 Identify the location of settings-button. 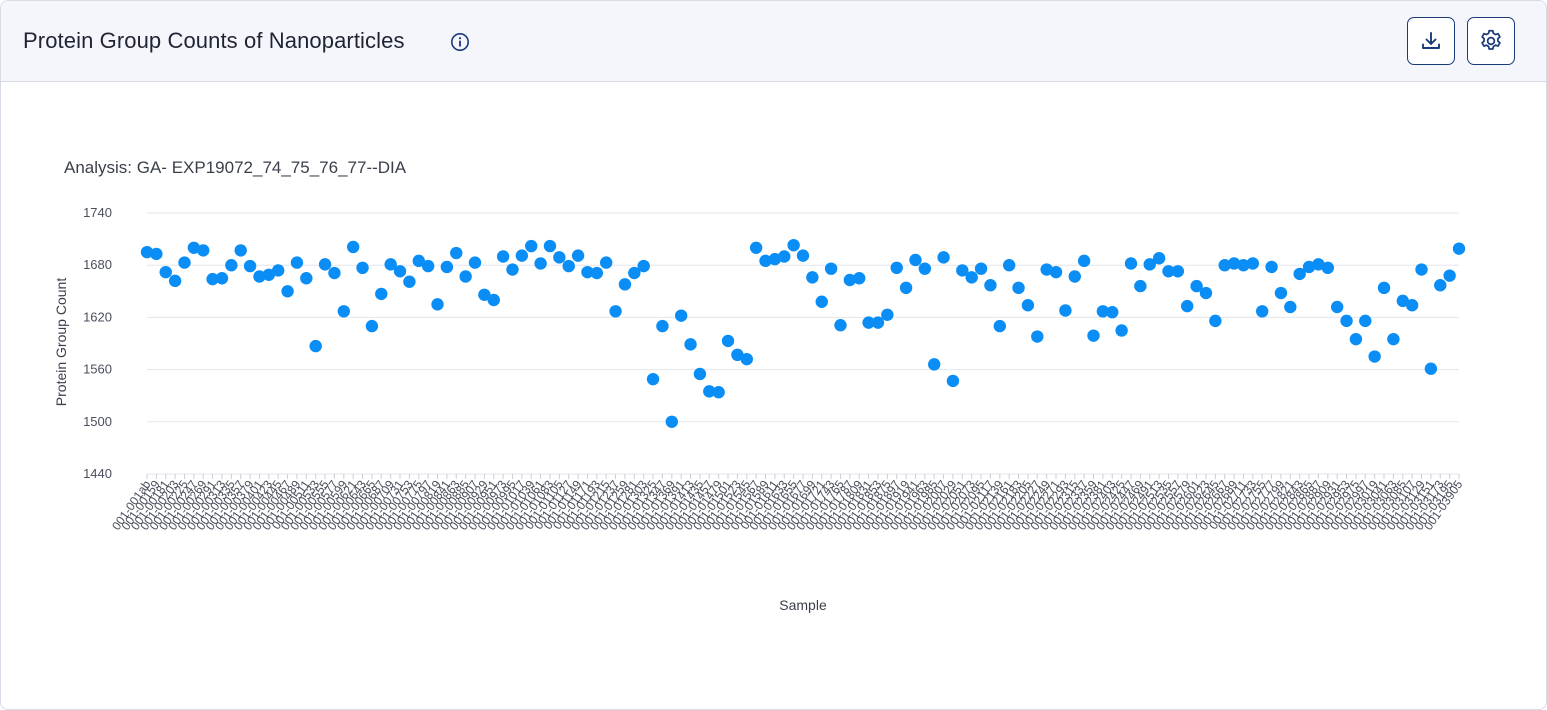
(1491, 41).